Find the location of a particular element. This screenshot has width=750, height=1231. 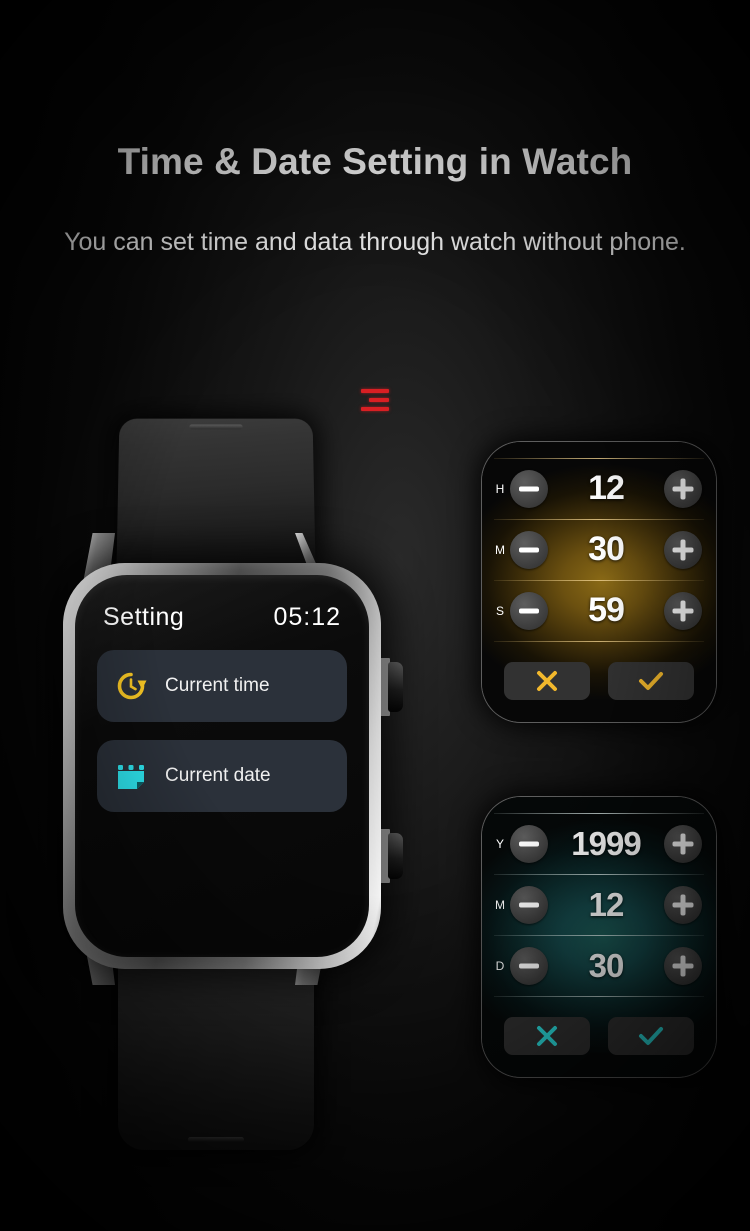

hour-value: 12 is located at coordinates (606, 488).